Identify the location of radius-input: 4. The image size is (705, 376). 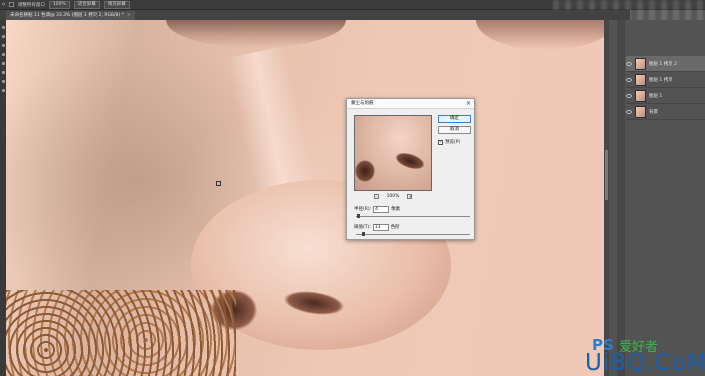
(381, 209).